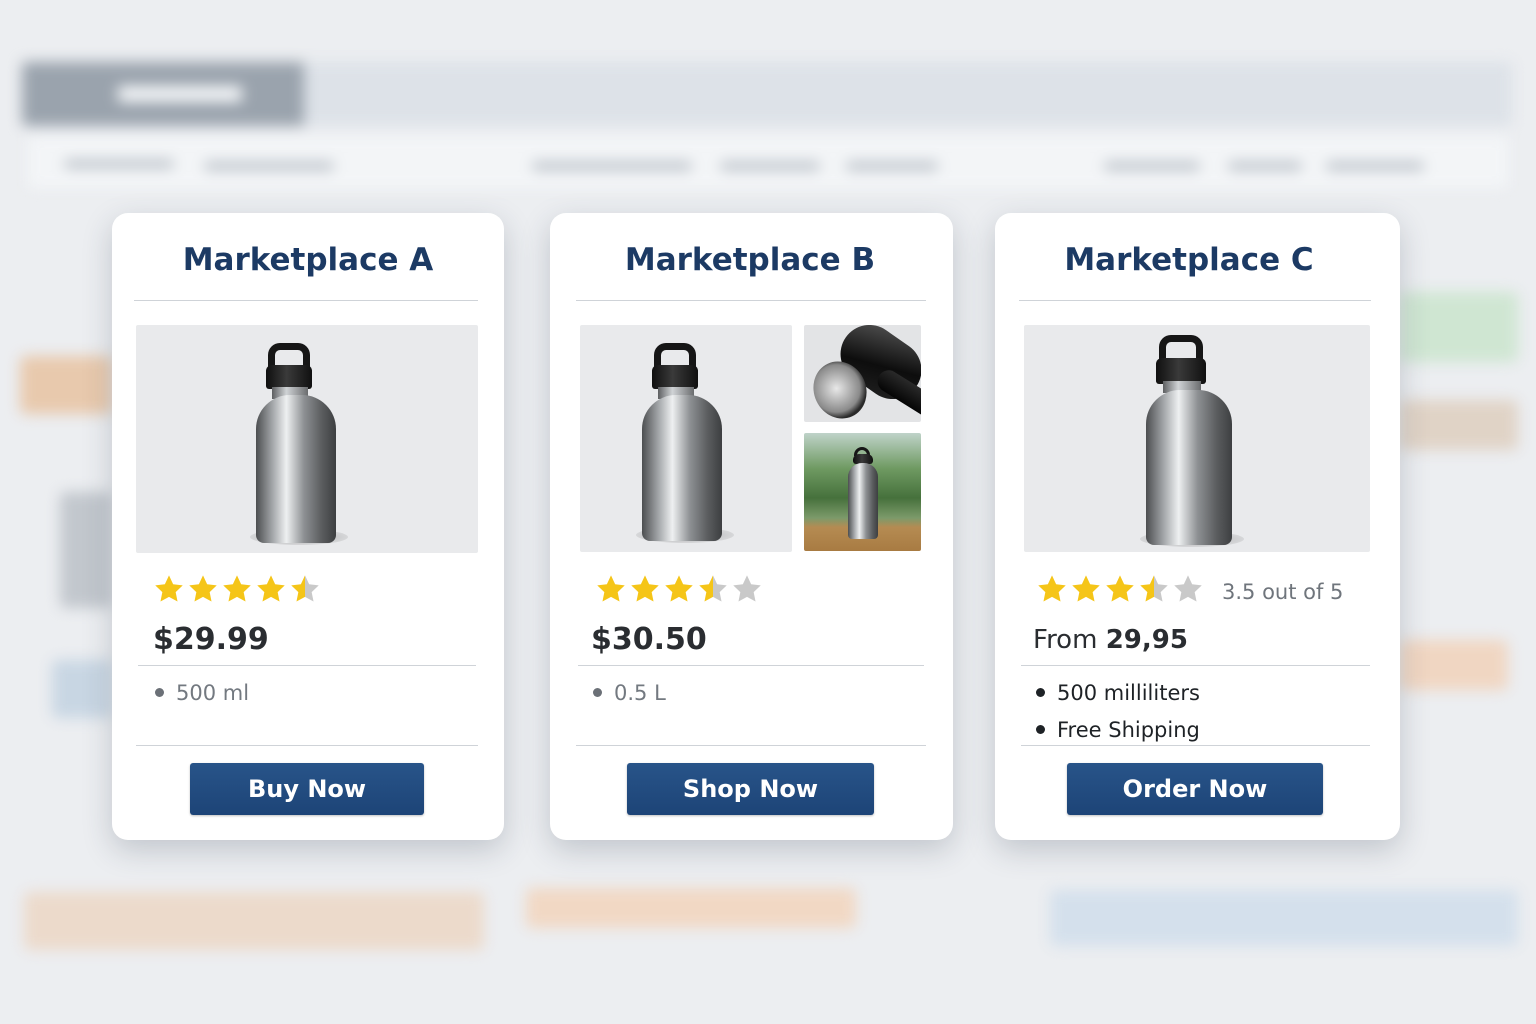  I want to click on price: $29.99, so click(211, 639).